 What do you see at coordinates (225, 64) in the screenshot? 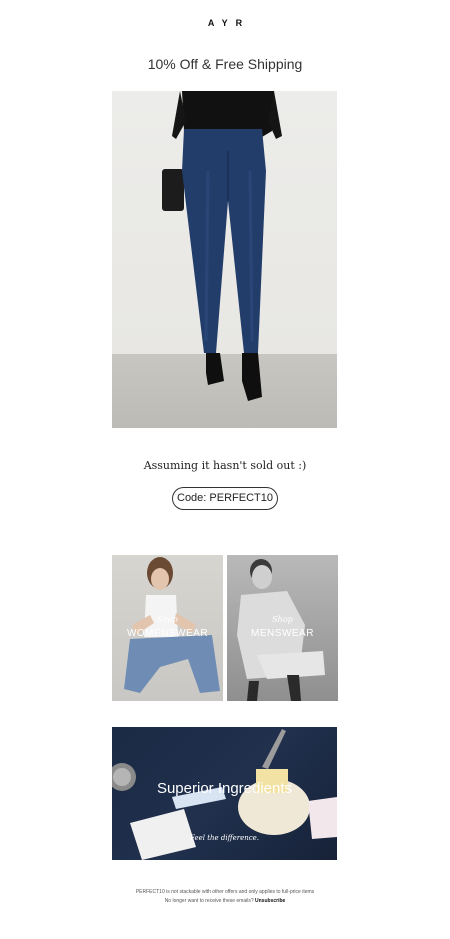
I see `promo-headline: 10% Off & Free Shipping` at bounding box center [225, 64].